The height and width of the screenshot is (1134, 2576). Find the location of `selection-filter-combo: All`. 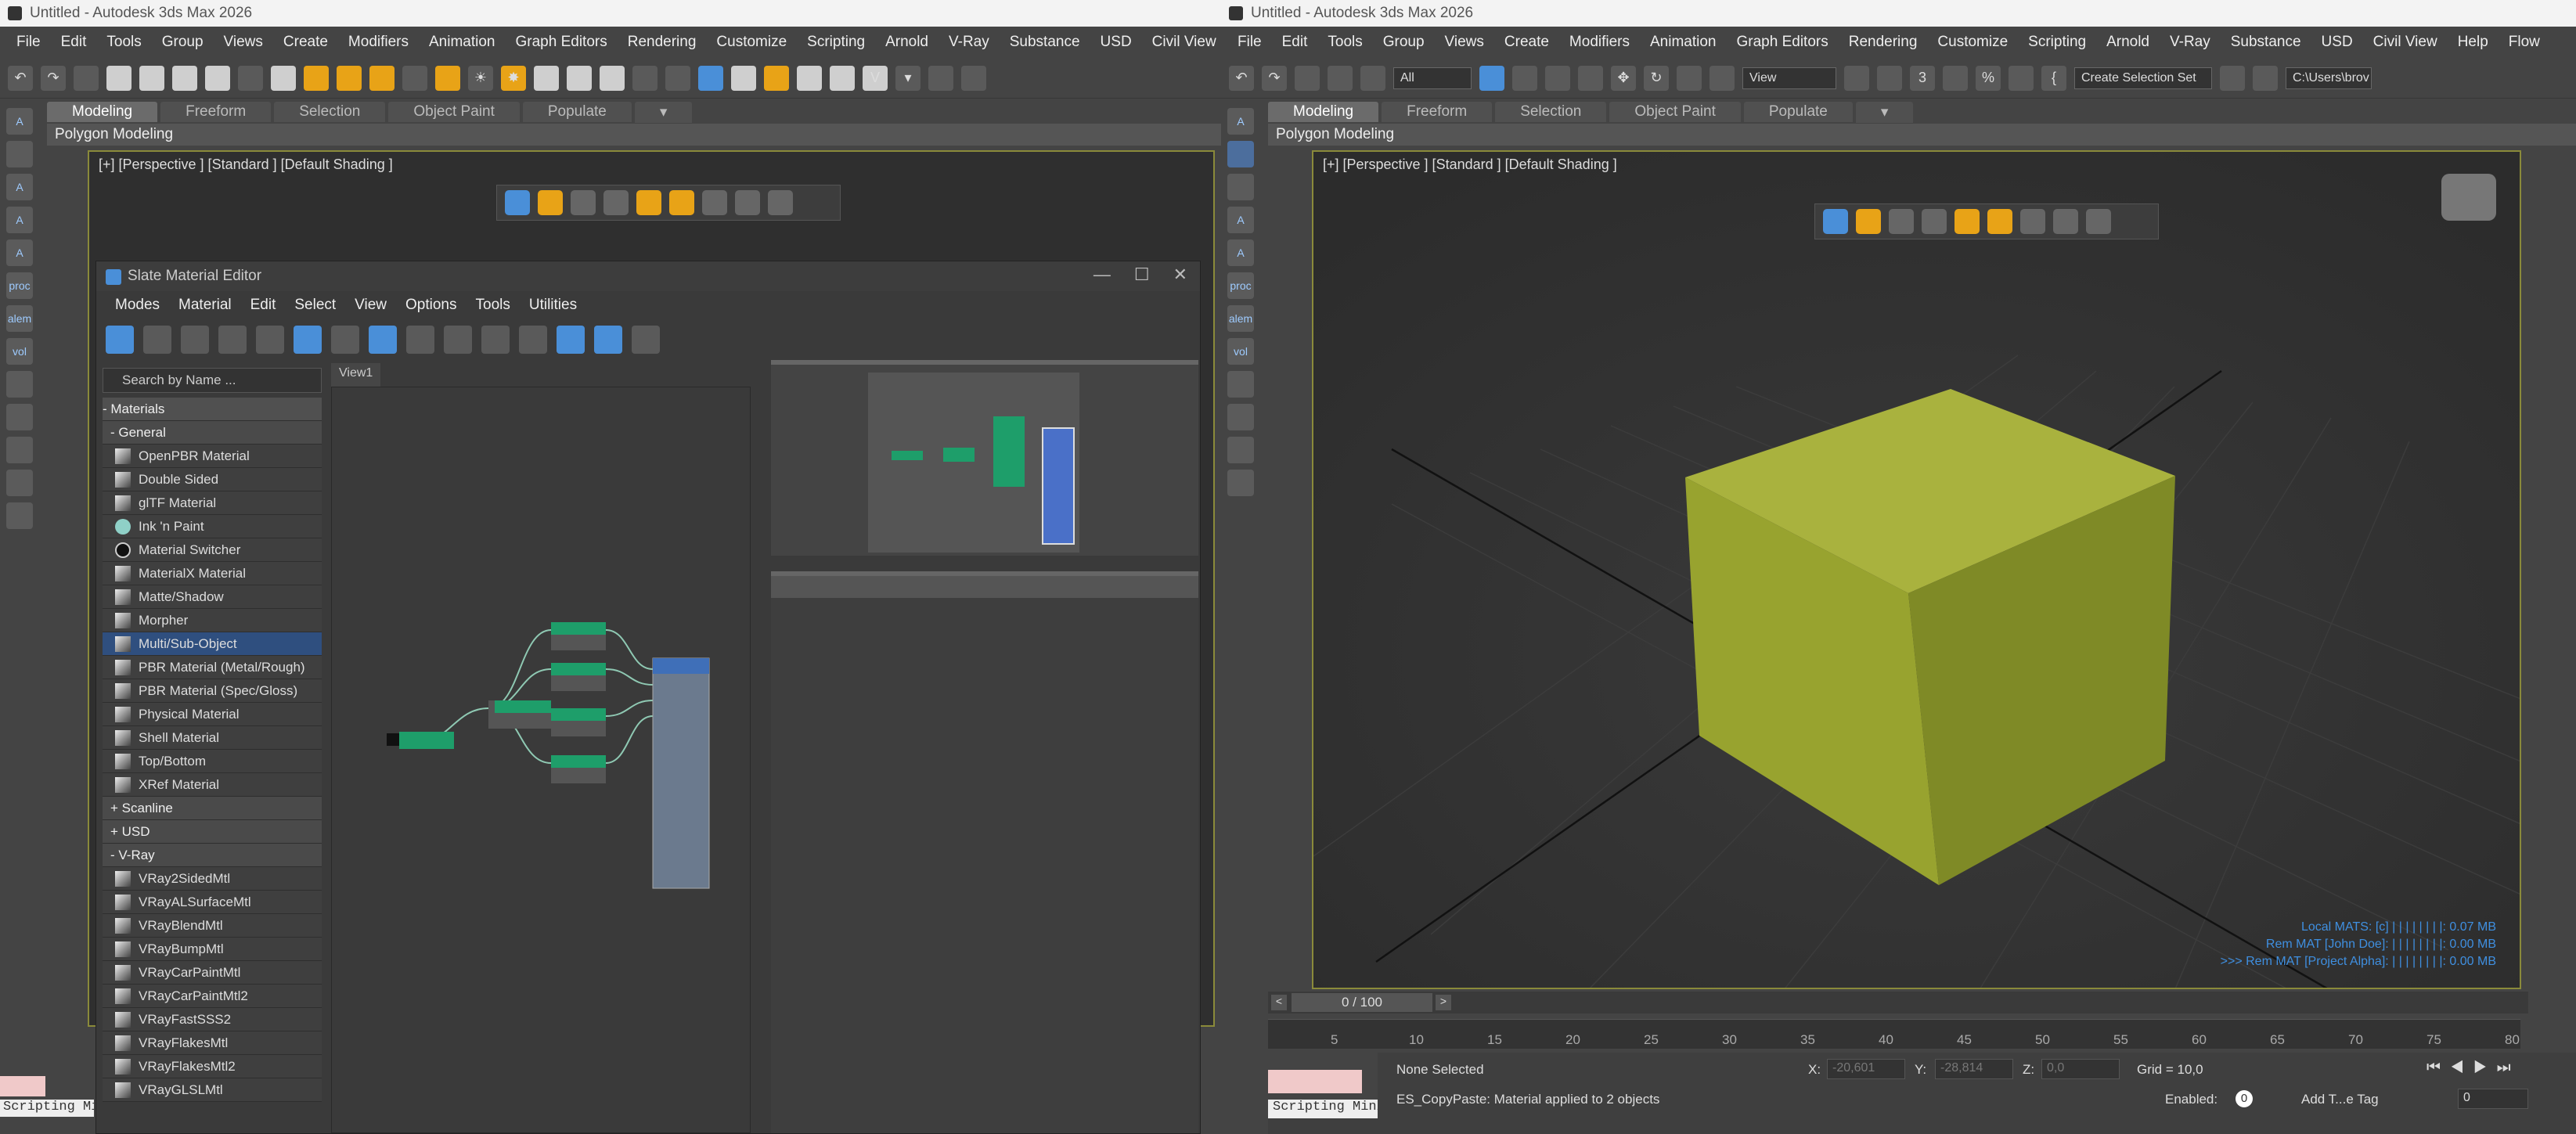

selection-filter-combo: All is located at coordinates (1432, 78).